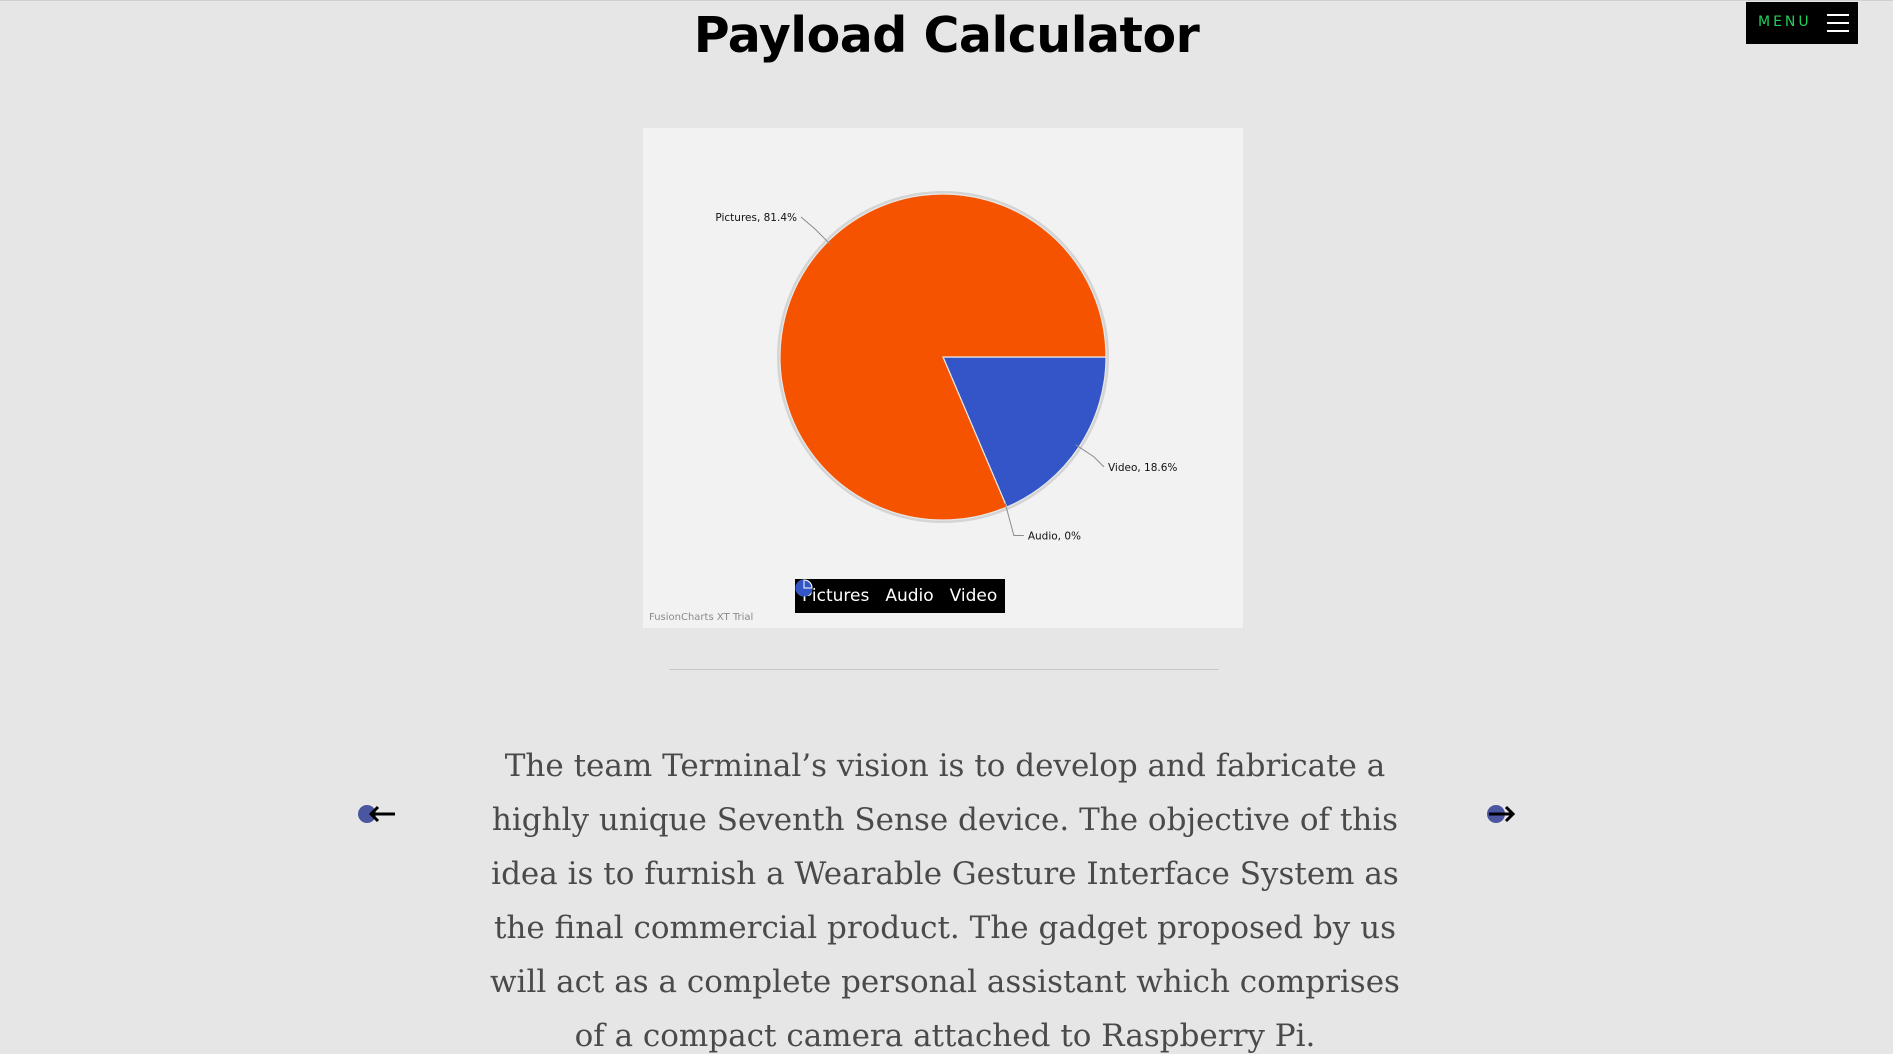 Image resolution: width=1893 pixels, height=1054 pixels. Describe the element at coordinates (864, 592) in the screenshot. I see `legend-item-audio: Audio` at that location.